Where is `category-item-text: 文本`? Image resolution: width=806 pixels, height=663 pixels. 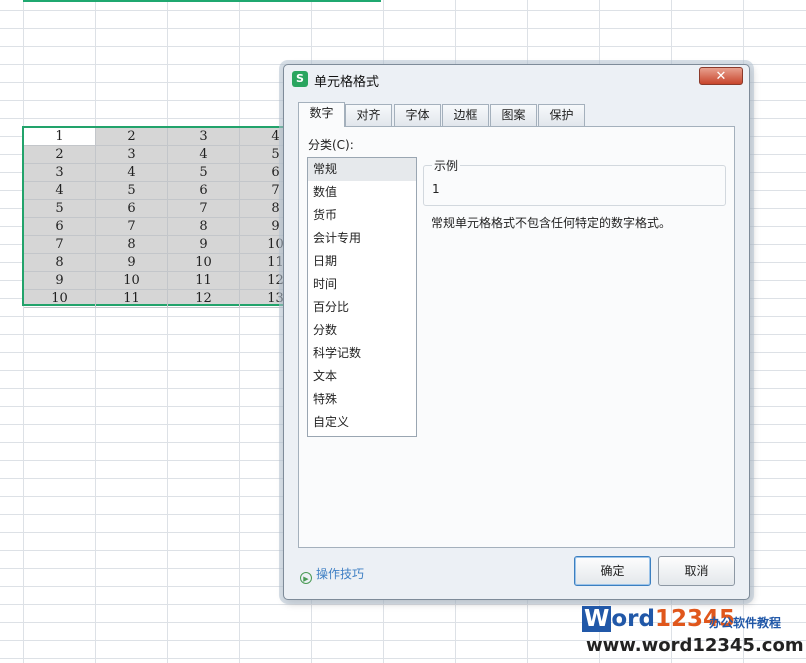 category-item-text: 文本 is located at coordinates (362, 376).